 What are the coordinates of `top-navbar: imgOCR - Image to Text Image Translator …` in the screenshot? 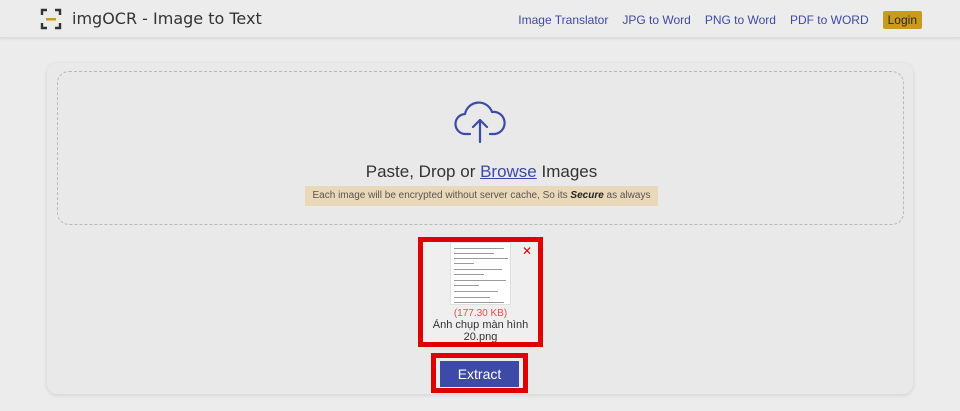 It's located at (480, 19).